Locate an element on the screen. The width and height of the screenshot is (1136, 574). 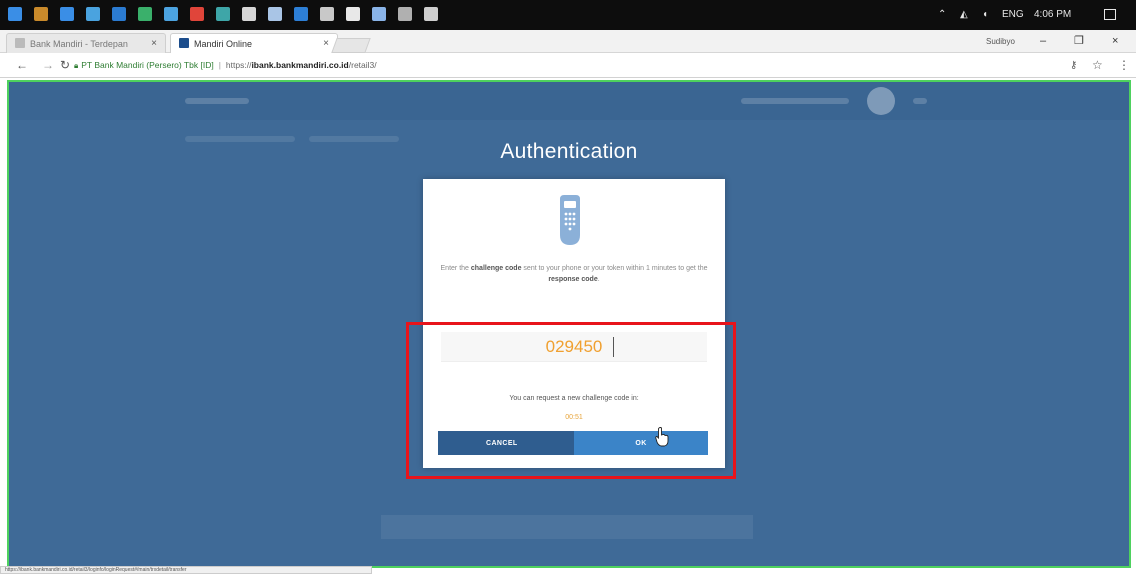
new-tab-button is located at coordinates (351, 45).